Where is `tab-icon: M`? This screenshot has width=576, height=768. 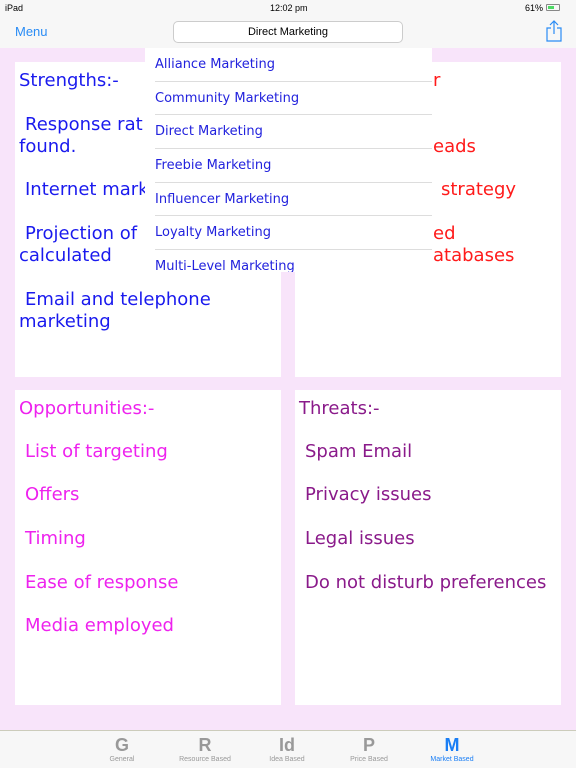
tab-icon: M is located at coordinates (452, 745).